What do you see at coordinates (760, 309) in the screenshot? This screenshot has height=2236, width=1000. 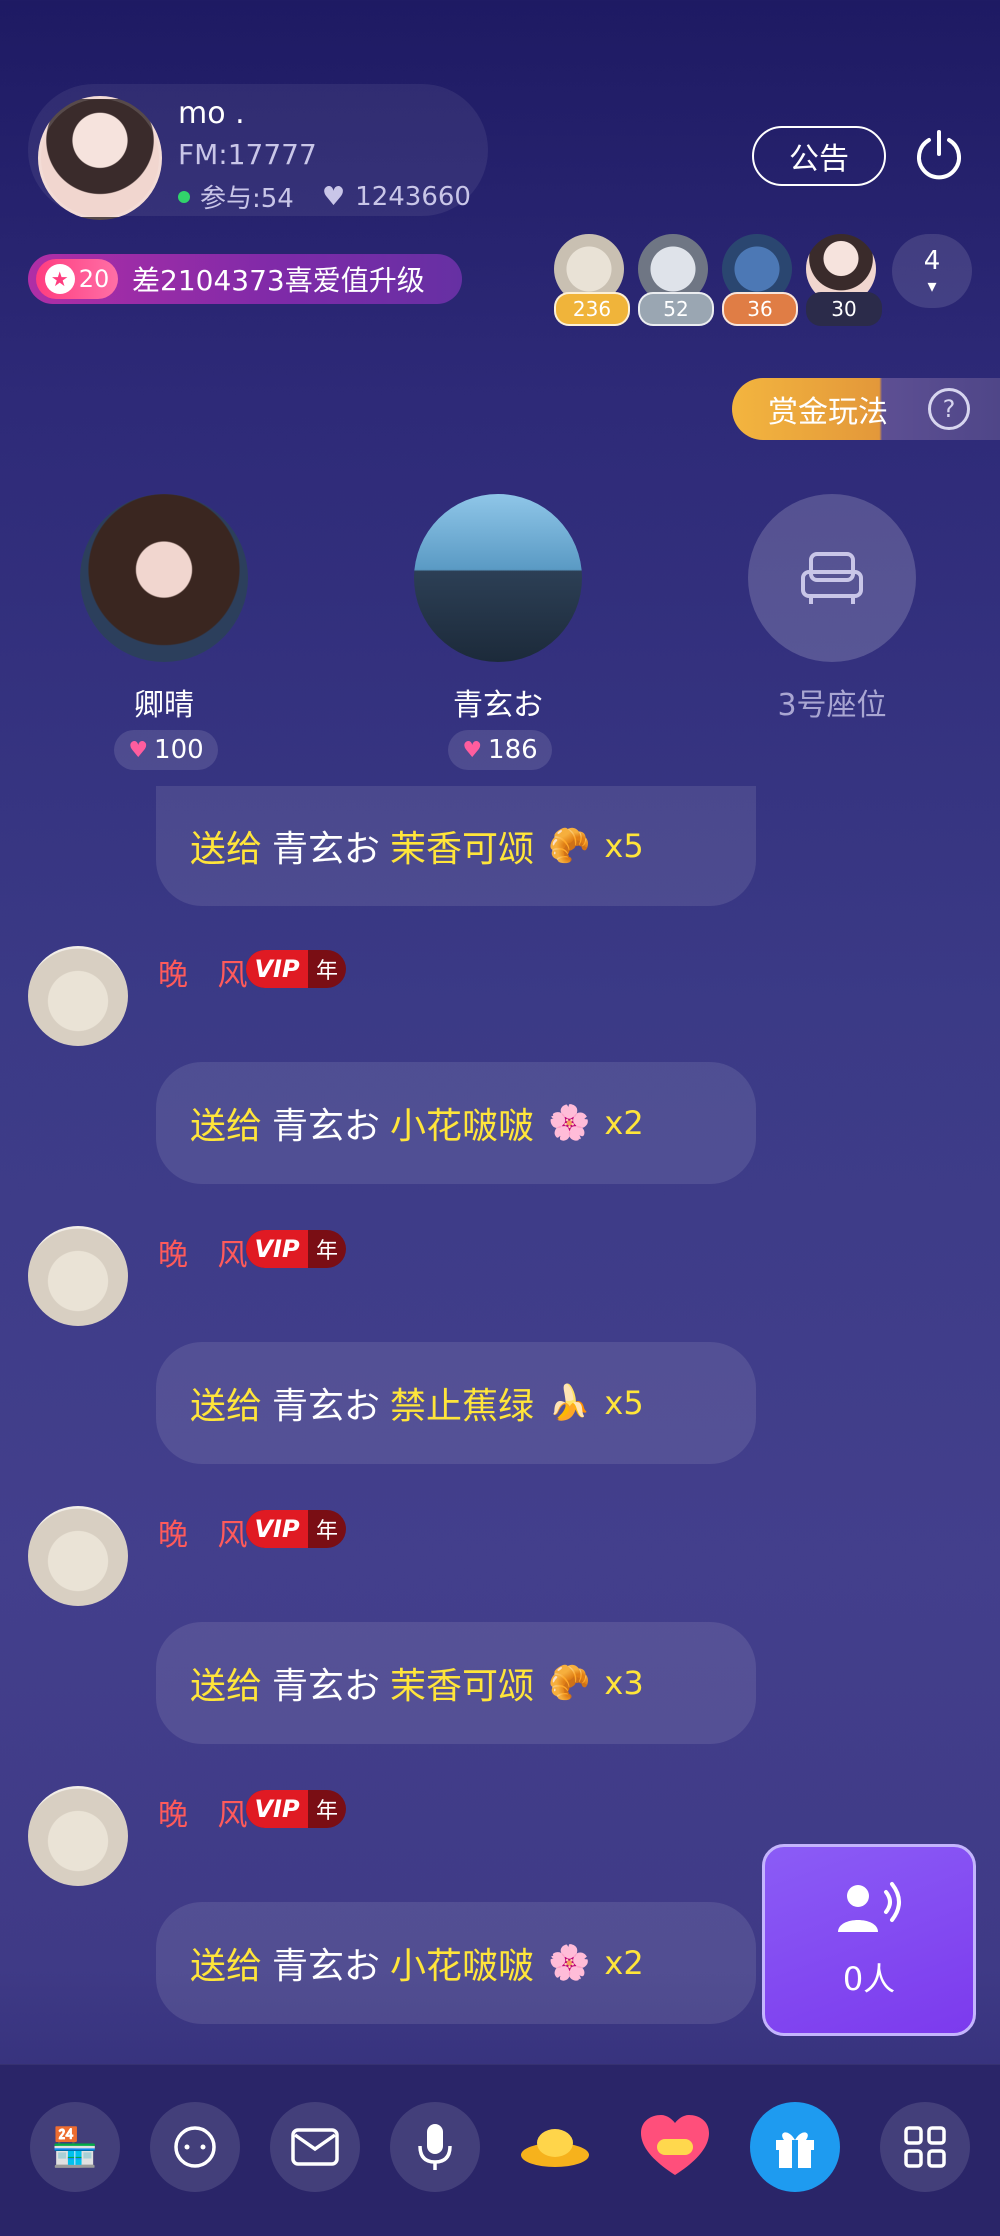 I see `viewer-score-badge: 36` at bounding box center [760, 309].